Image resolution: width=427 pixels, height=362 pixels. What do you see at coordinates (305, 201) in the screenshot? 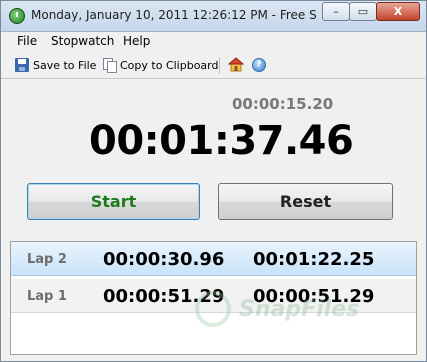
I see `reset-button: Reset` at bounding box center [305, 201].